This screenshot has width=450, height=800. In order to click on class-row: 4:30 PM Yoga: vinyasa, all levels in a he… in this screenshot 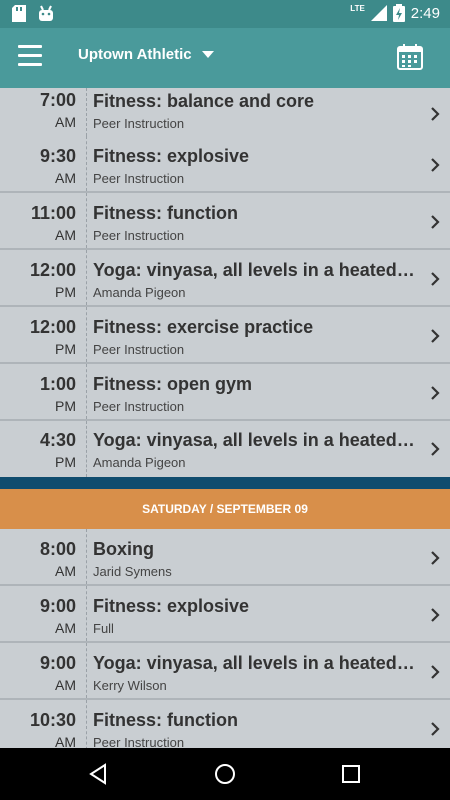, I will do `click(225, 449)`.